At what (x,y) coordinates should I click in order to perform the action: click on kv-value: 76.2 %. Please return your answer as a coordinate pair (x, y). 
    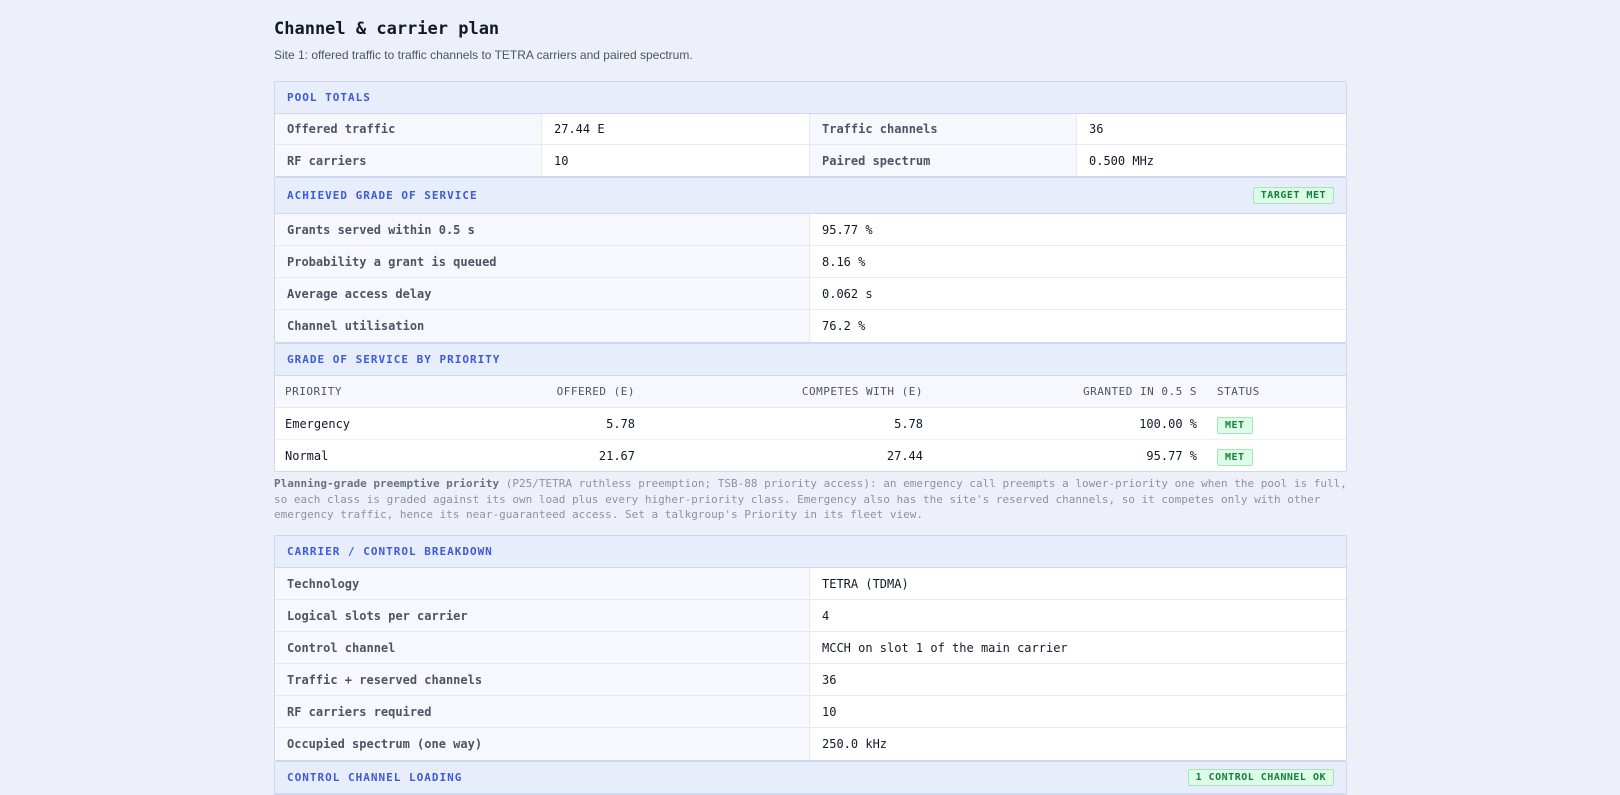
    Looking at the image, I should click on (844, 326).